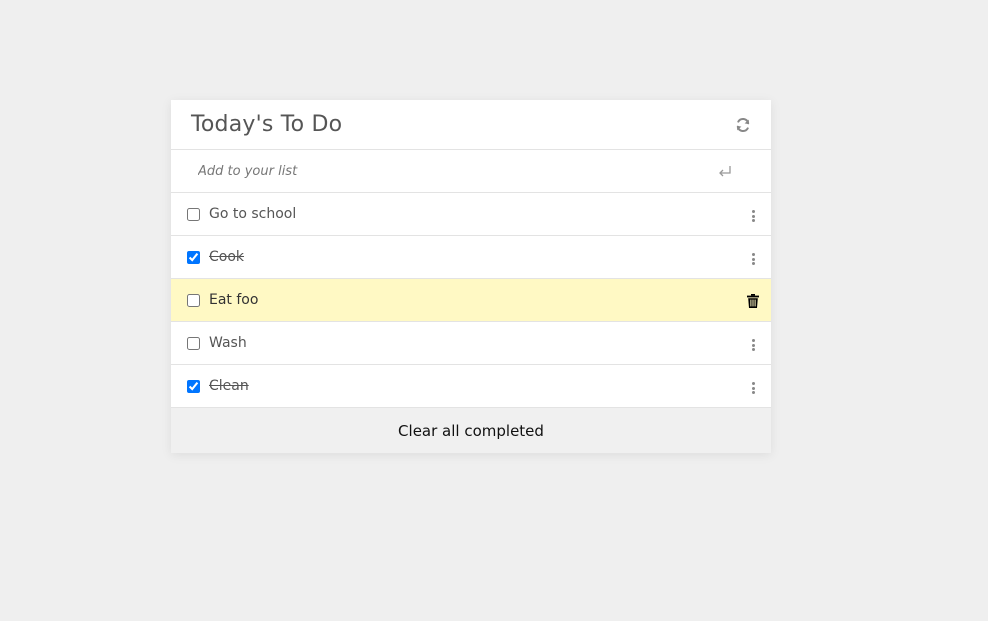 The height and width of the screenshot is (621, 988). Describe the element at coordinates (725, 171) in the screenshot. I see `enter-icon` at that location.